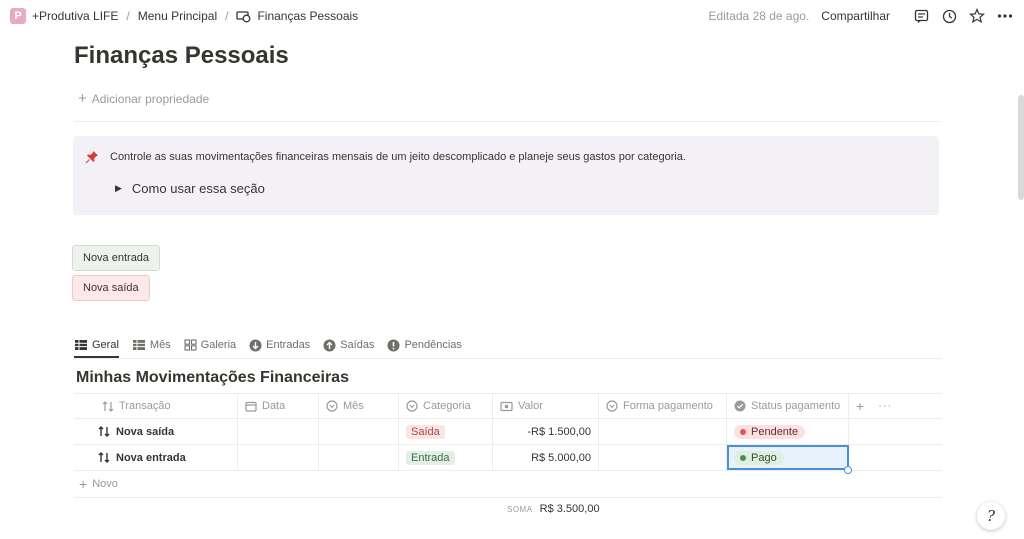 Image resolution: width=1024 pixels, height=539 pixels. I want to click on sum-footer: SOMA R$ 3.500,00, so click(553, 509).